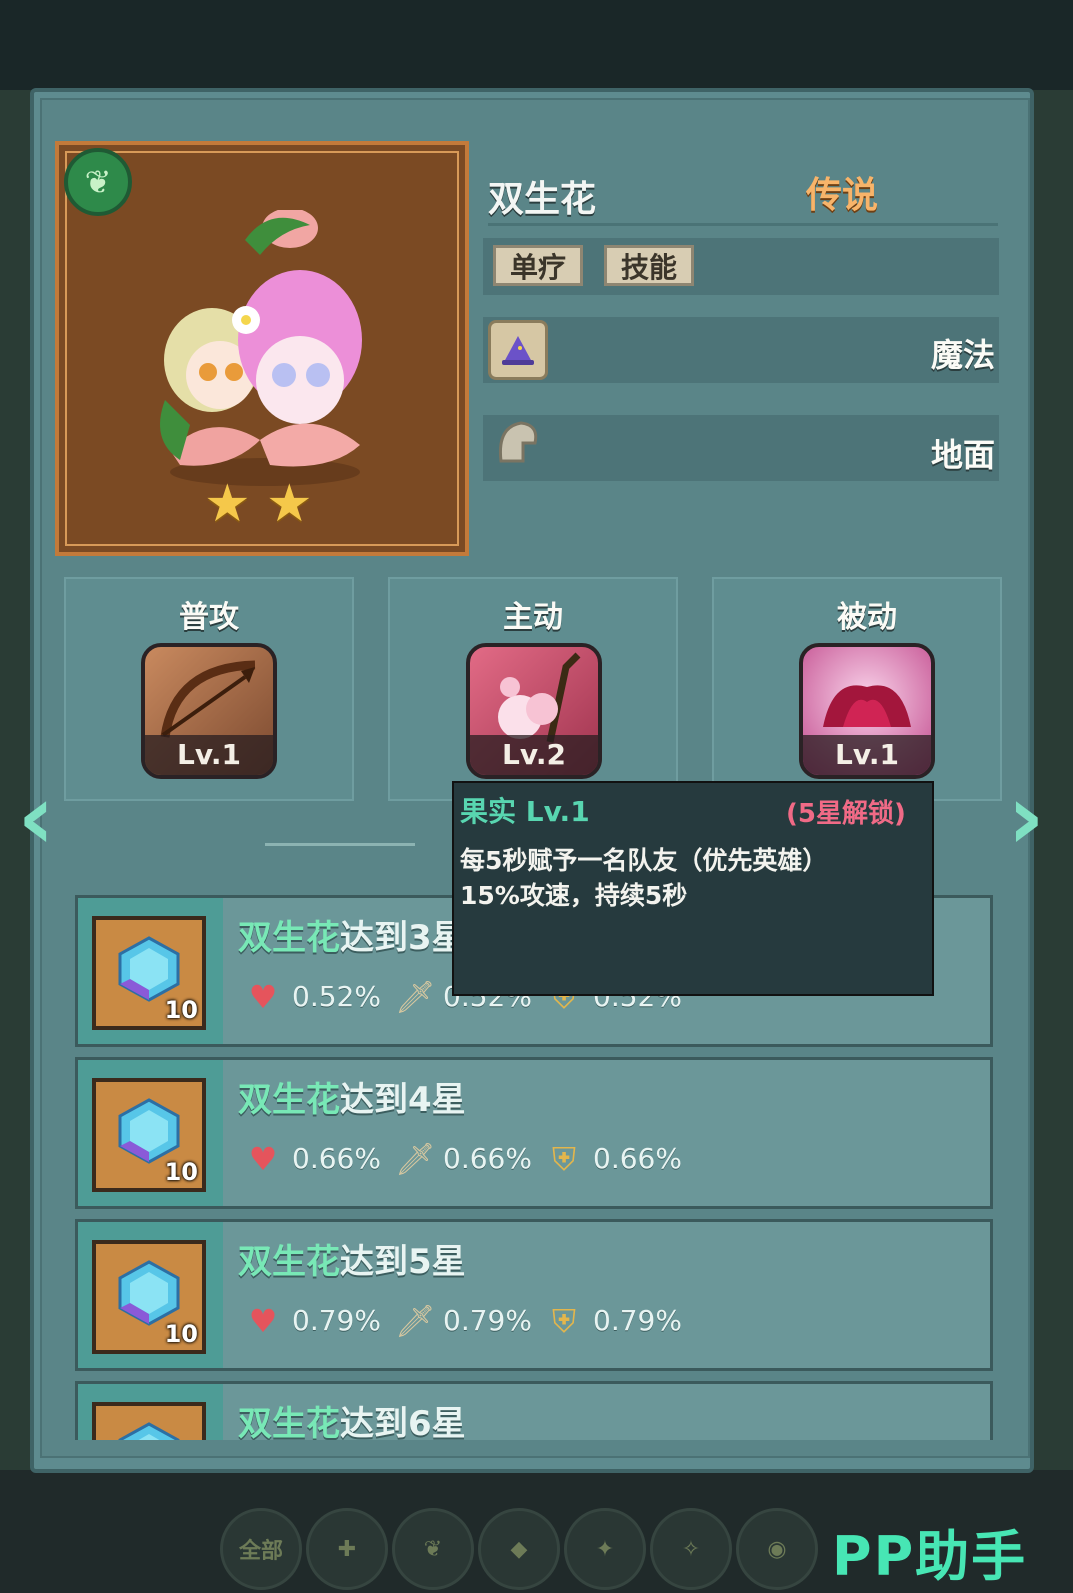 The height and width of the screenshot is (1593, 1073). What do you see at coordinates (533, 617) in the screenshot?
I see `skill-title-active: 主动` at bounding box center [533, 617].